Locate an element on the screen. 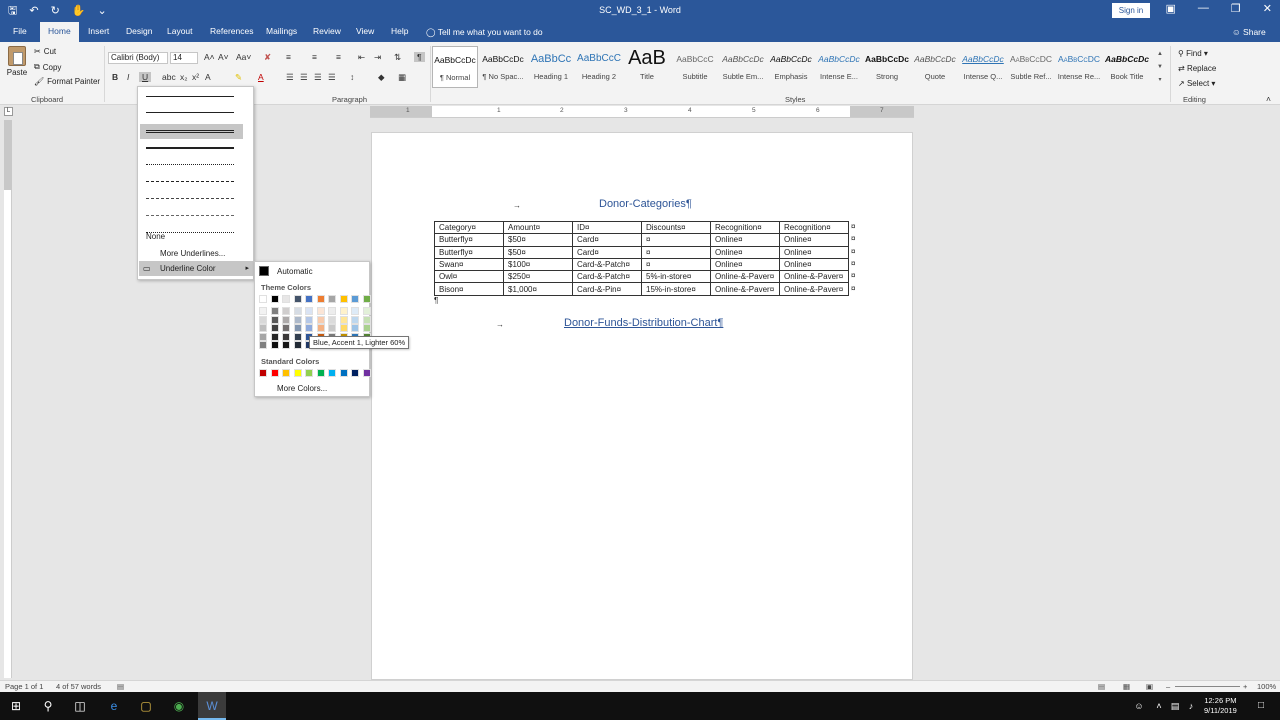 The width and height of the screenshot is (1280, 720). decrease-indent-icon: ⇤ is located at coordinates (361, 57).